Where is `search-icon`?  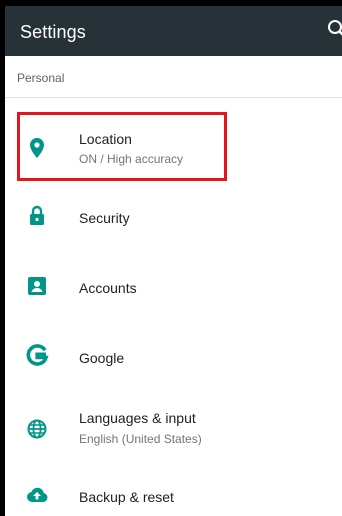 search-icon is located at coordinates (335, 28).